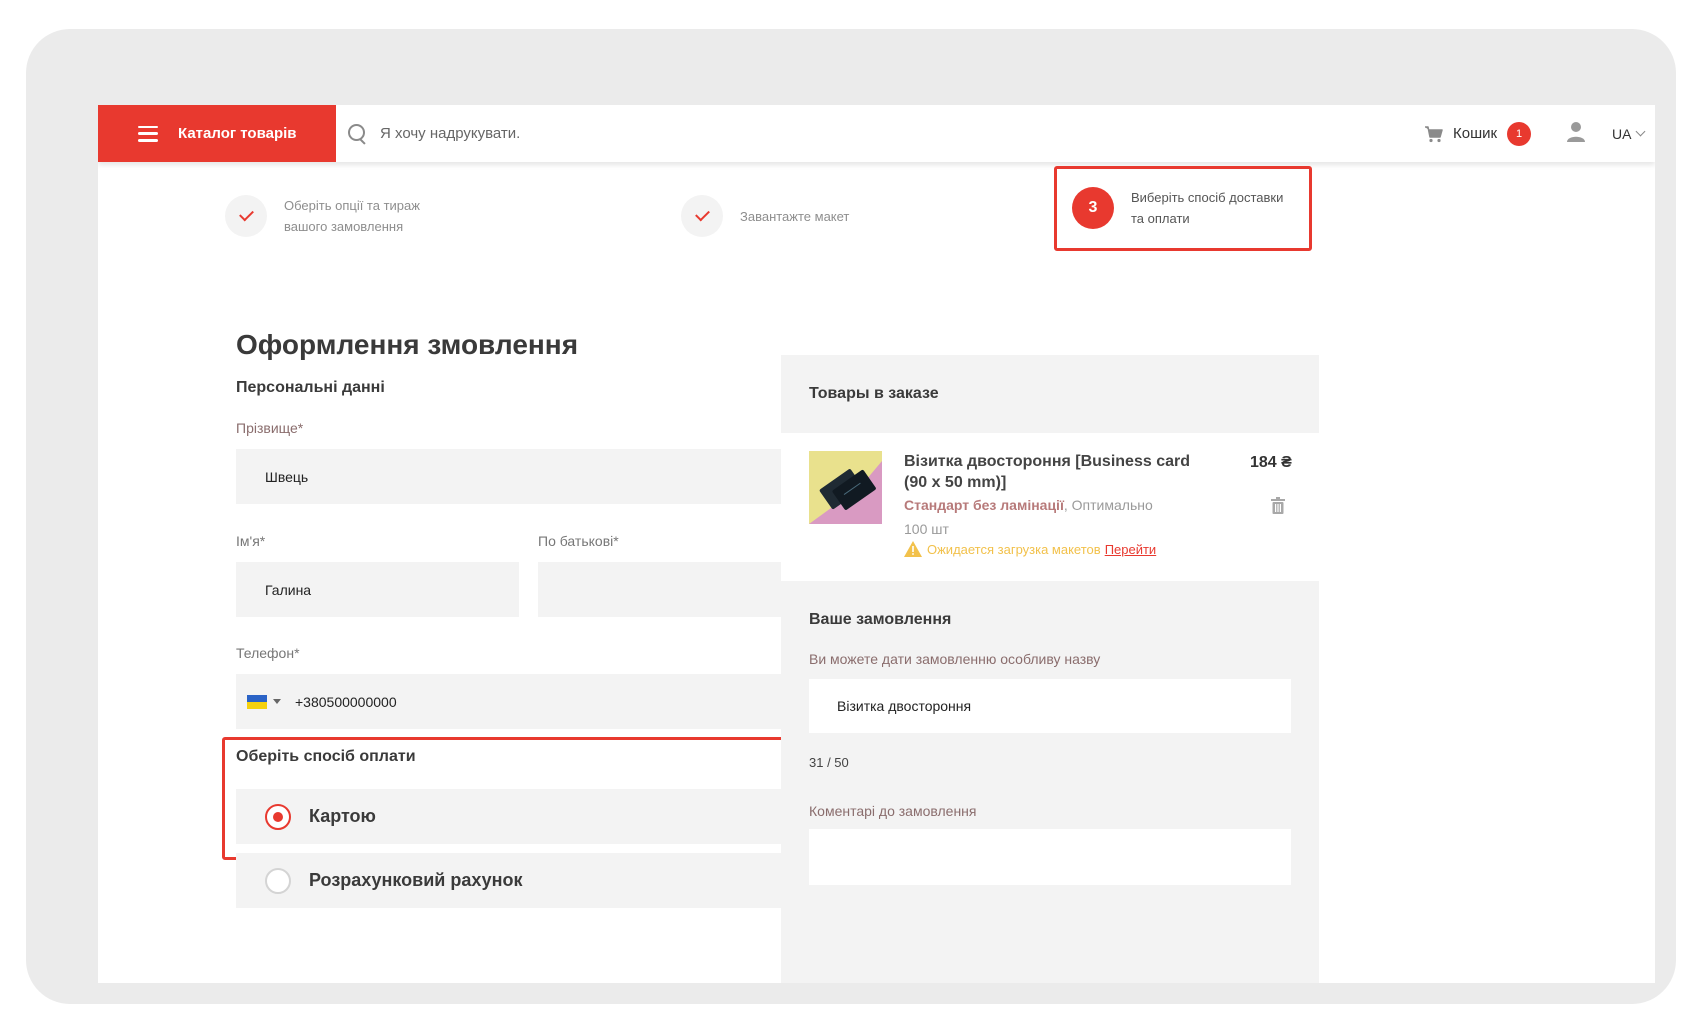  What do you see at coordinates (845, 487) in the screenshot?
I see `product-thumbnail` at bounding box center [845, 487].